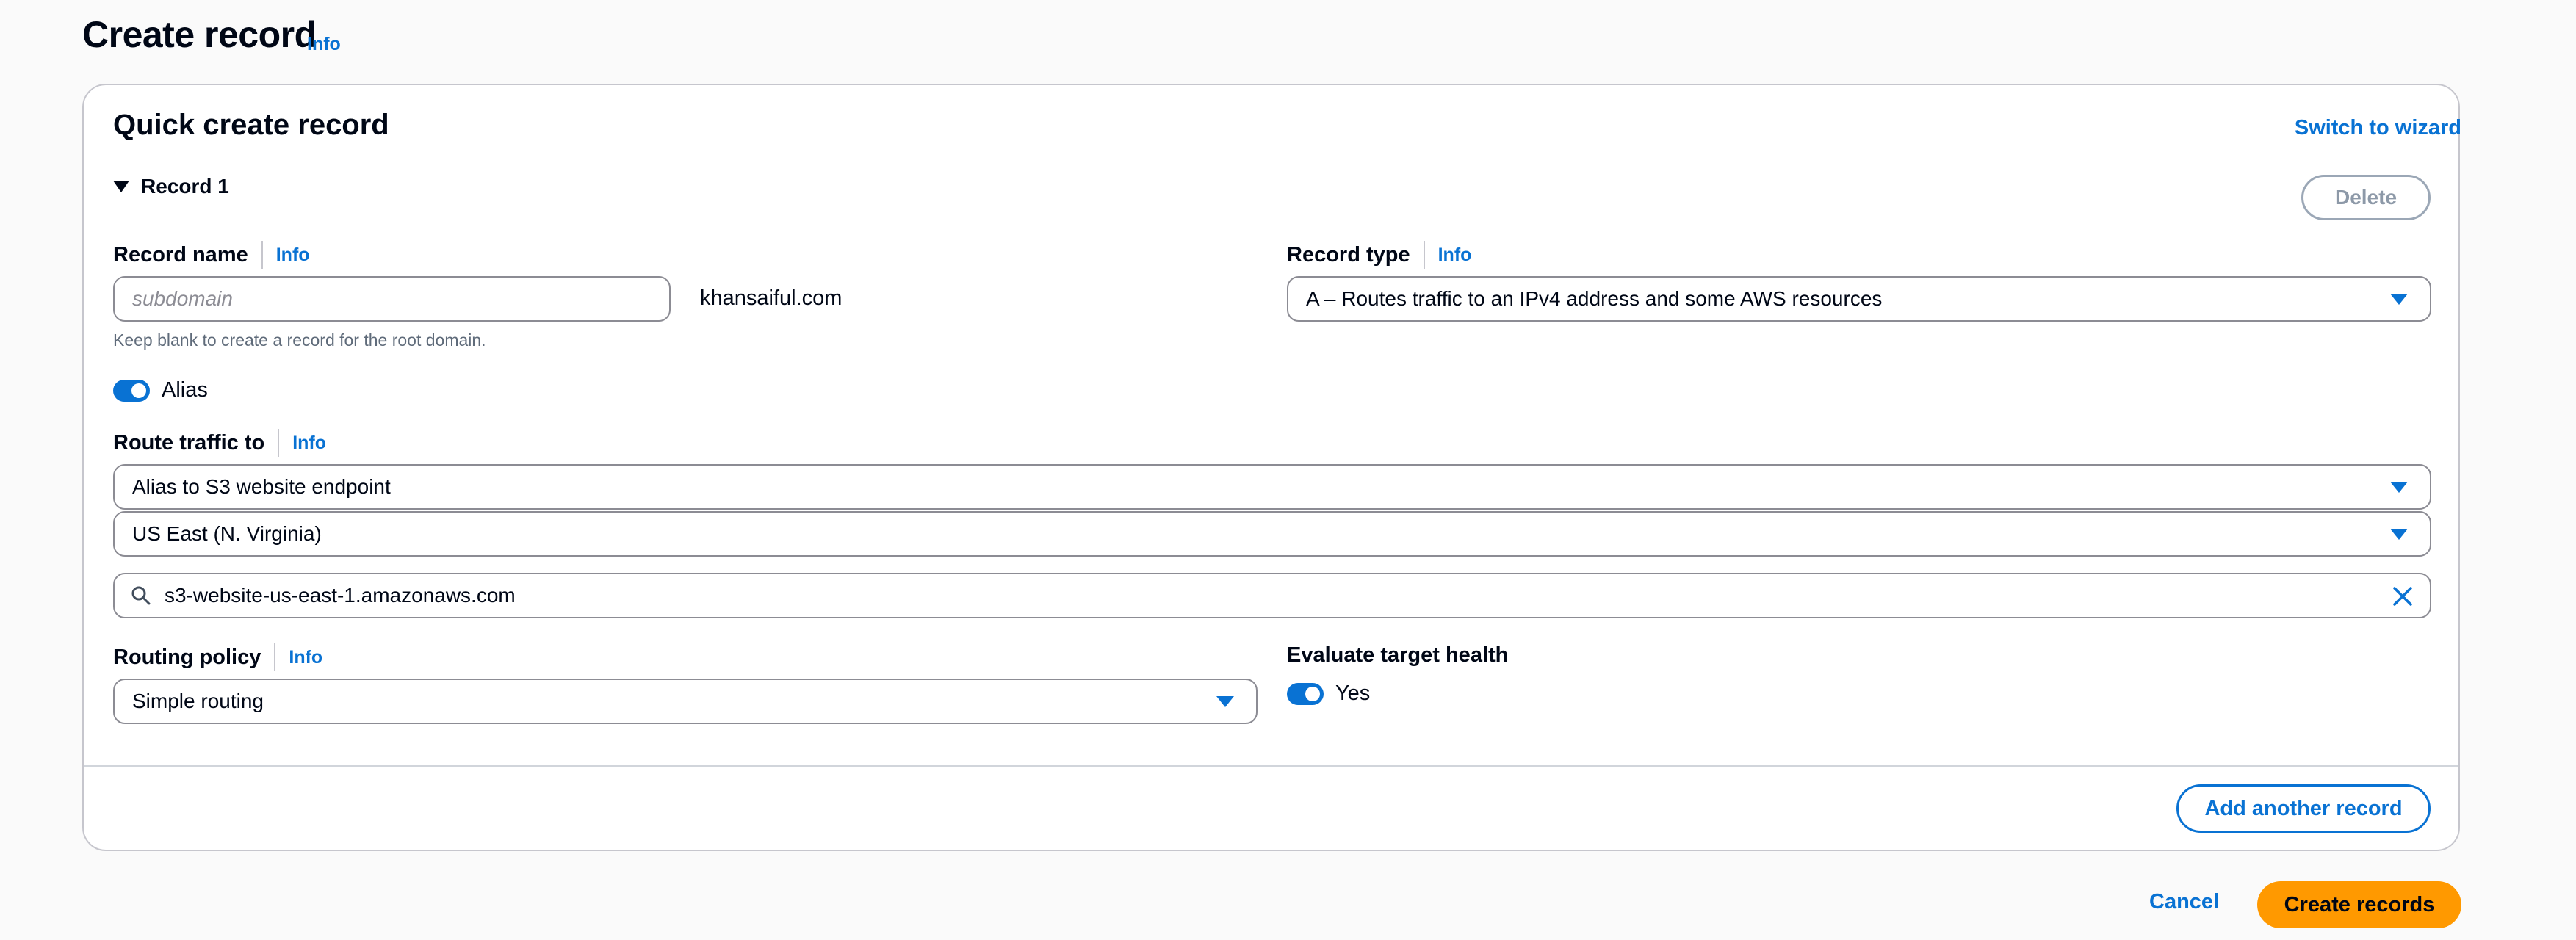 The image size is (2576, 940). Describe the element at coordinates (198, 701) in the screenshot. I see `routing-policy-value: Simple routing` at that location.